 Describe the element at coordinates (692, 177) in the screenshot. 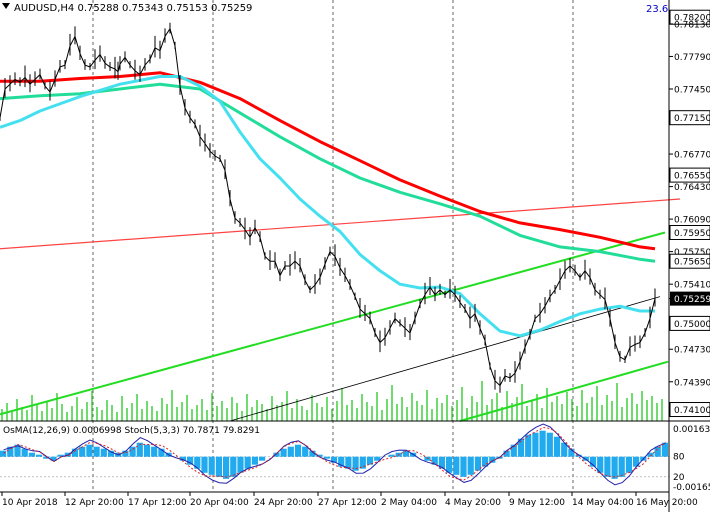

I see `price-tick-label: 0.76550` at that location.